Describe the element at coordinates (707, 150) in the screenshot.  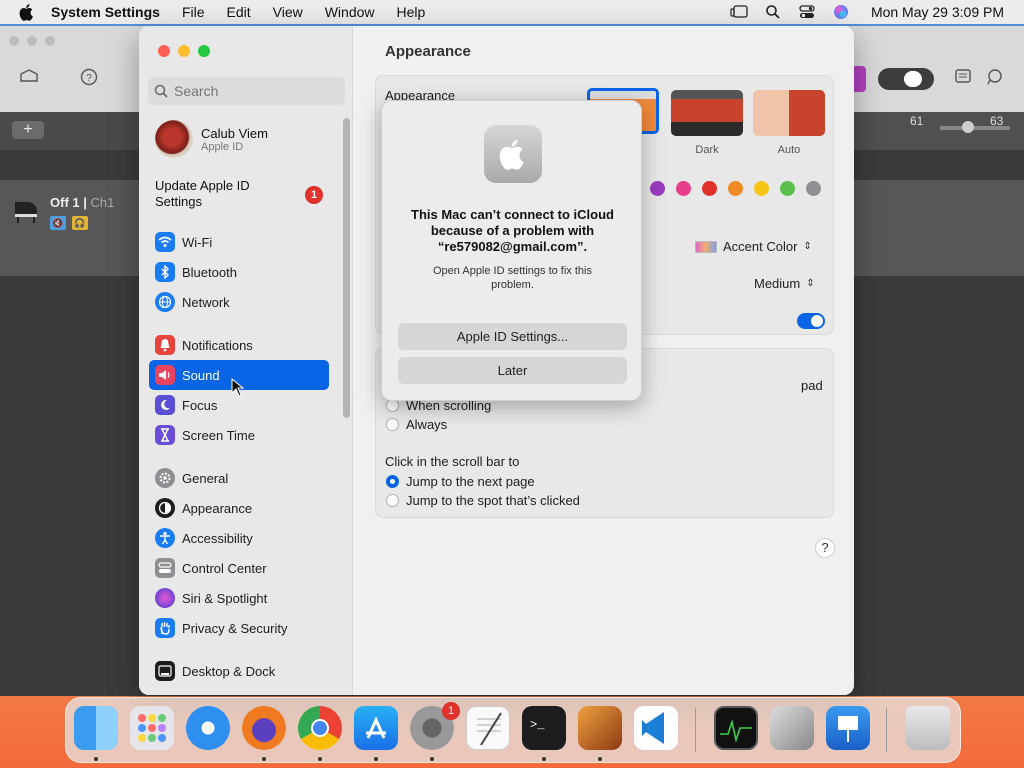
I see `theme-dark-label: Dark` at that location.